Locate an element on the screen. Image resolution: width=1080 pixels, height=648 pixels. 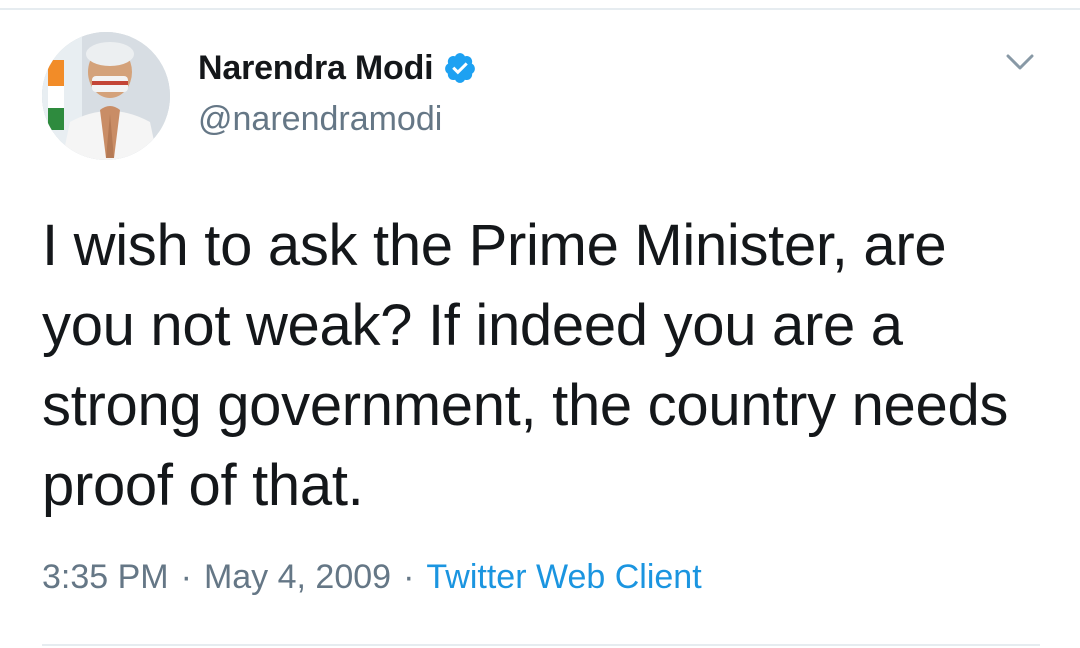
tweet-date: May 4, 2009 is located at coordinates (297, 577).